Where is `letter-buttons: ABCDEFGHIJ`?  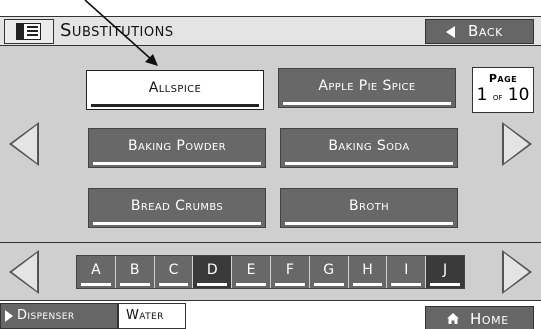 letter-buttons: ABCDEFGHIJ is located at coordinates (270, 272).